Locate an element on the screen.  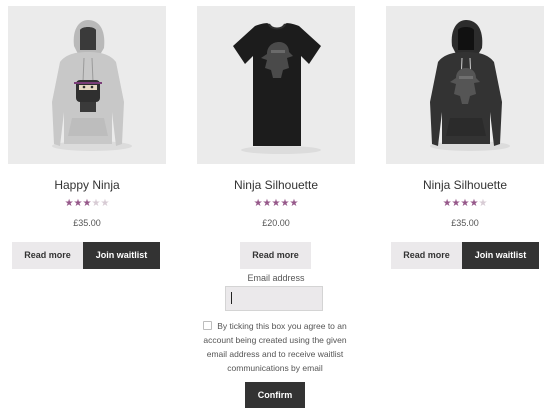
consent-checkbox is located at coordinates (208, 325).